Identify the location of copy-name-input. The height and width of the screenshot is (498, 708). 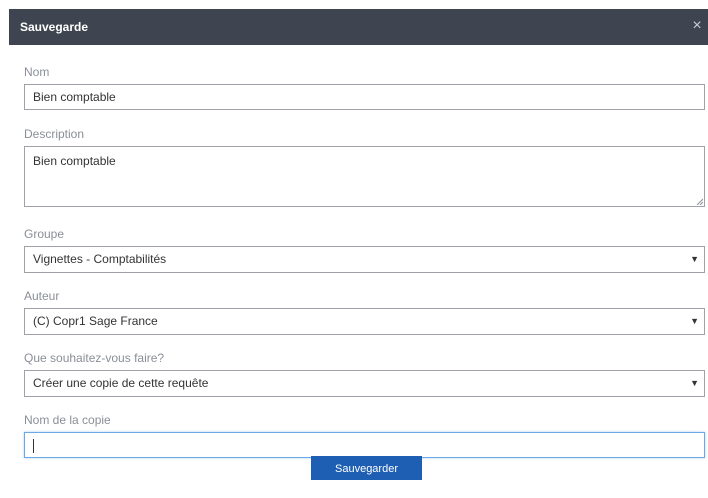
(364, 445).